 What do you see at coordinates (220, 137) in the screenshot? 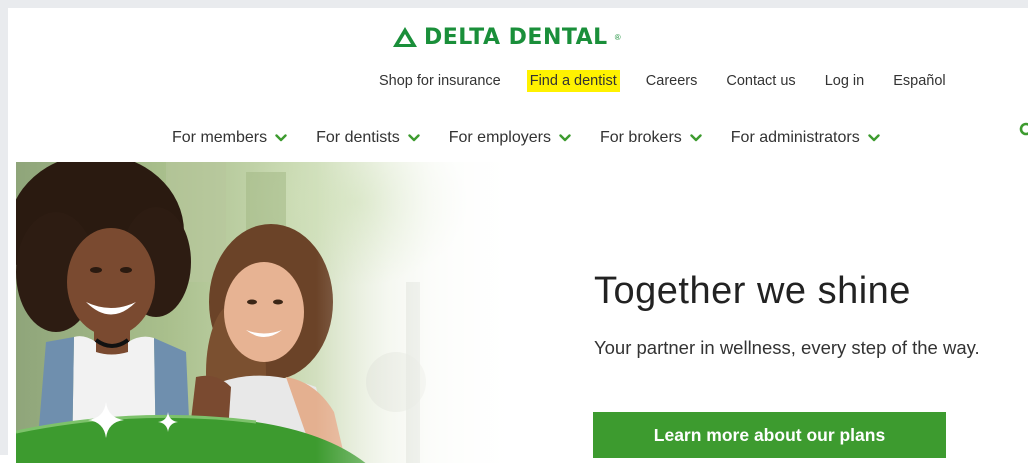
I see `nav-item-label: For members` at bounding box center [220, 137].